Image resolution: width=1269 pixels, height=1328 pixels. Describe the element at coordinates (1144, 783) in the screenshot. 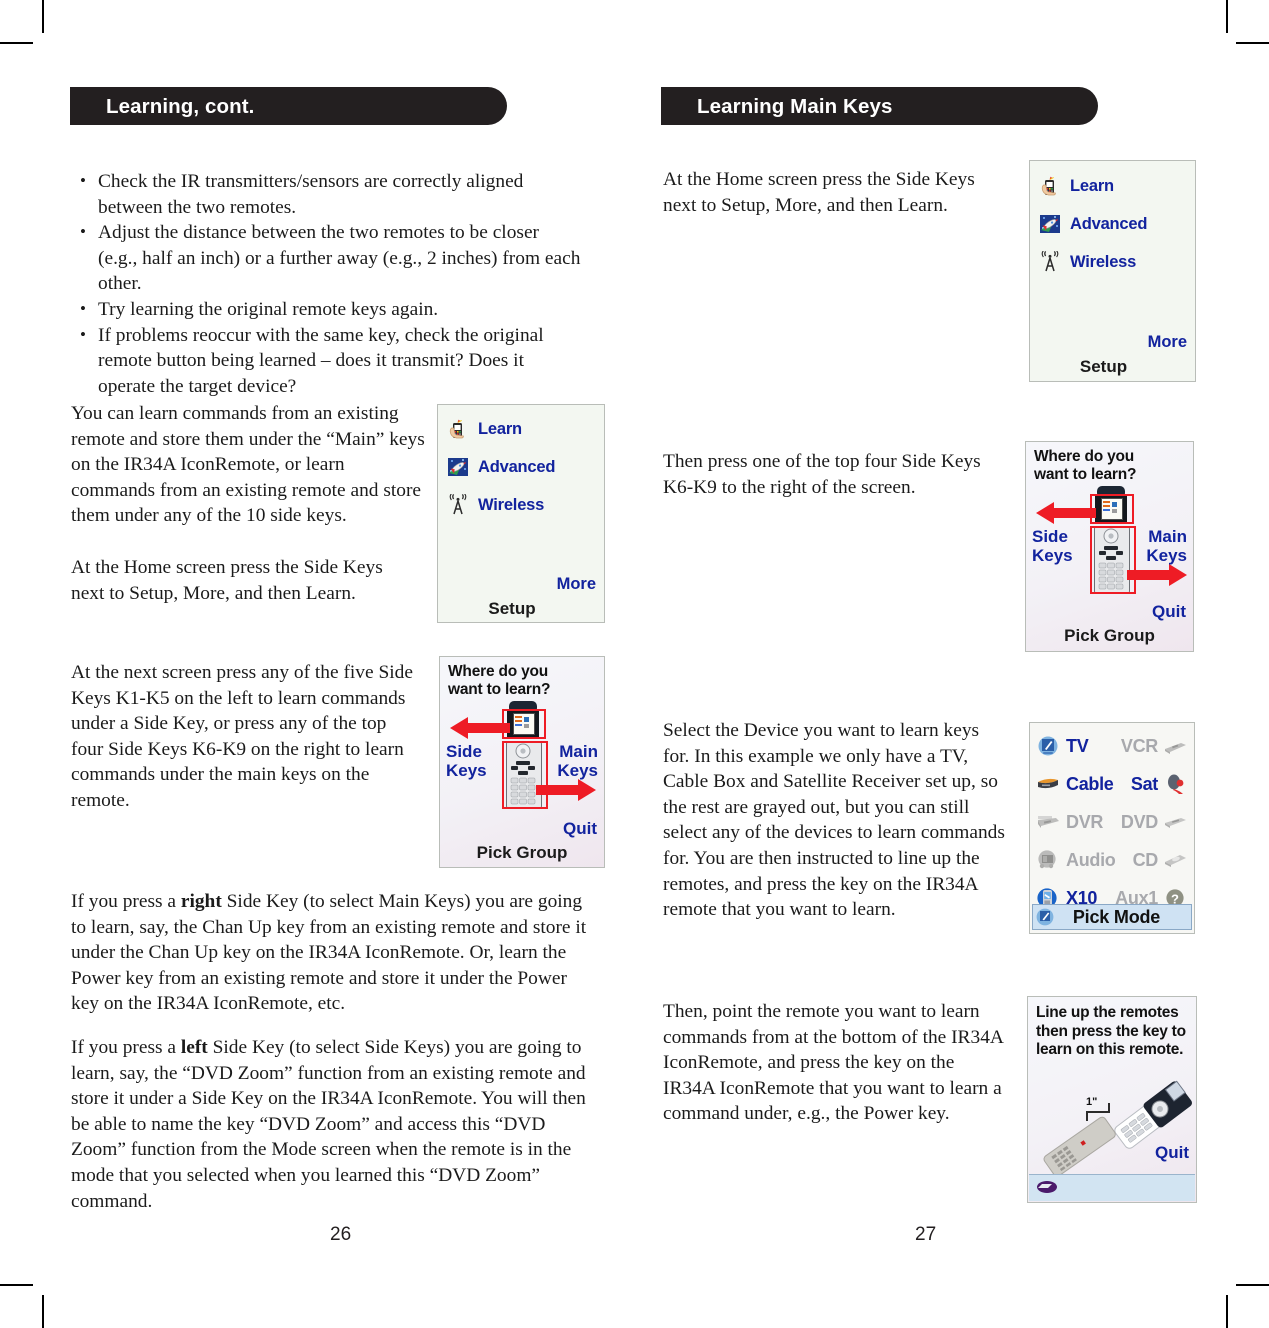

I see `device-label: Sat` at that location.